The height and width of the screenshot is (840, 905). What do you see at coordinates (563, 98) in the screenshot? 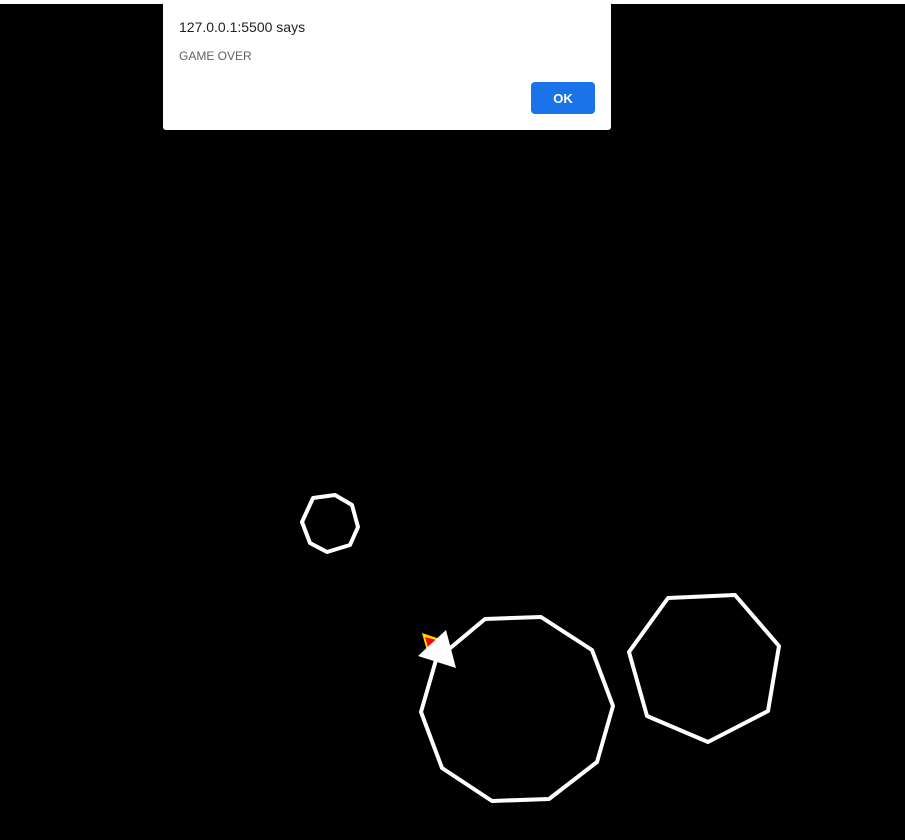
I see `ok-button: OK` at bounding box center [563, 98].